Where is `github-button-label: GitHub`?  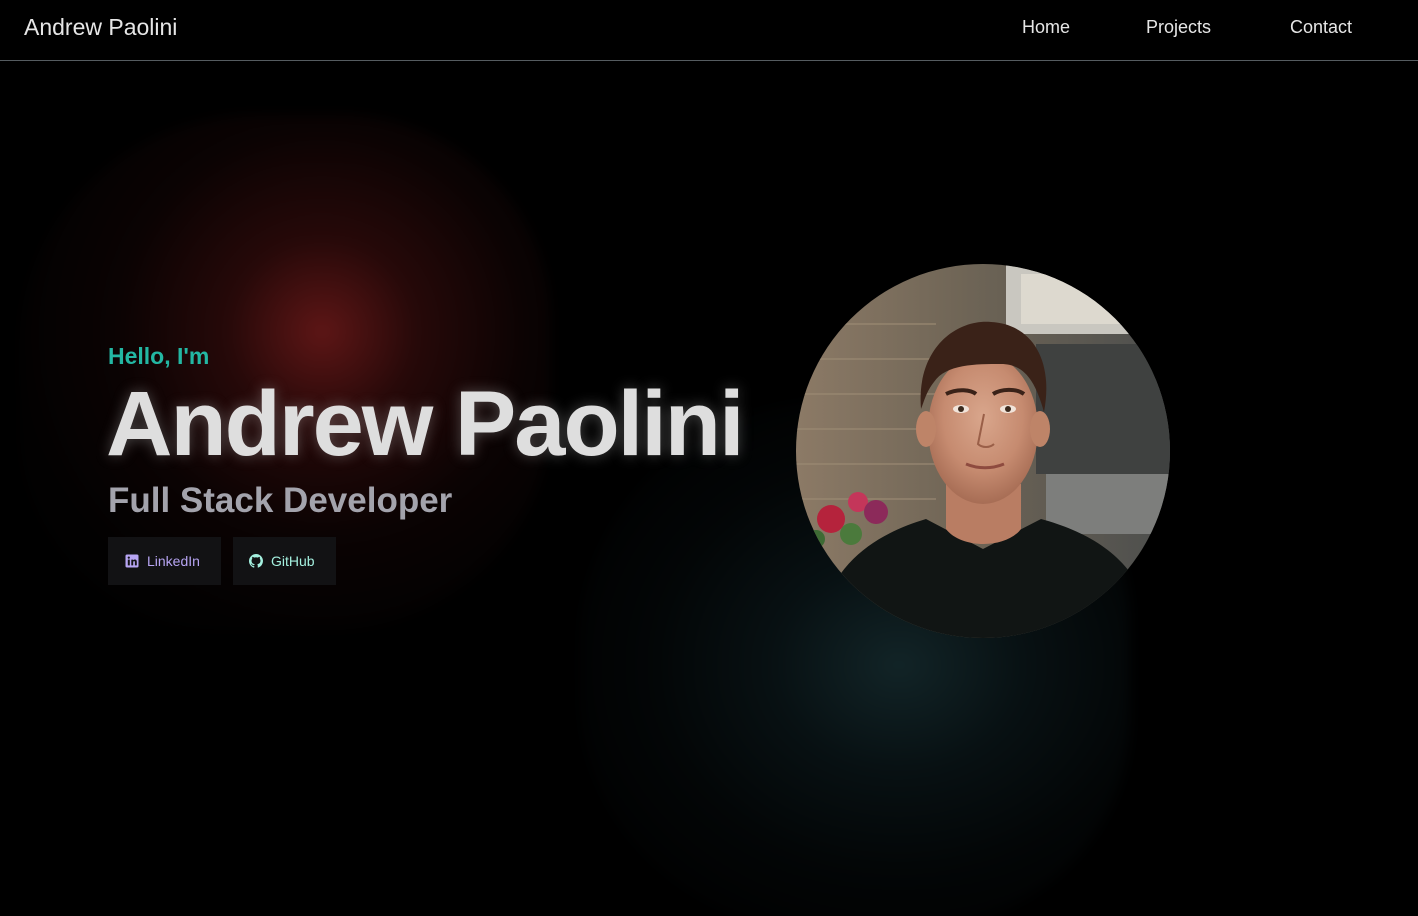
github-button-label: GitHub is located at coordinates (293, 561).